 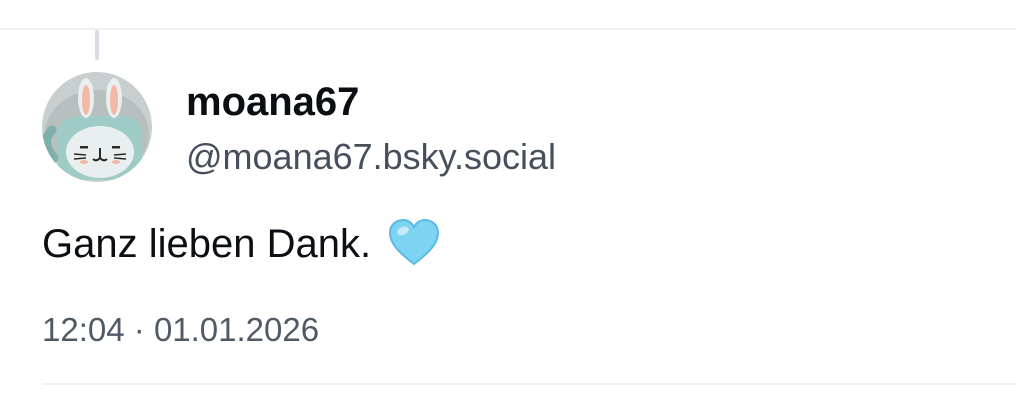 I want to click on avatar, so click(x=97, y=127).